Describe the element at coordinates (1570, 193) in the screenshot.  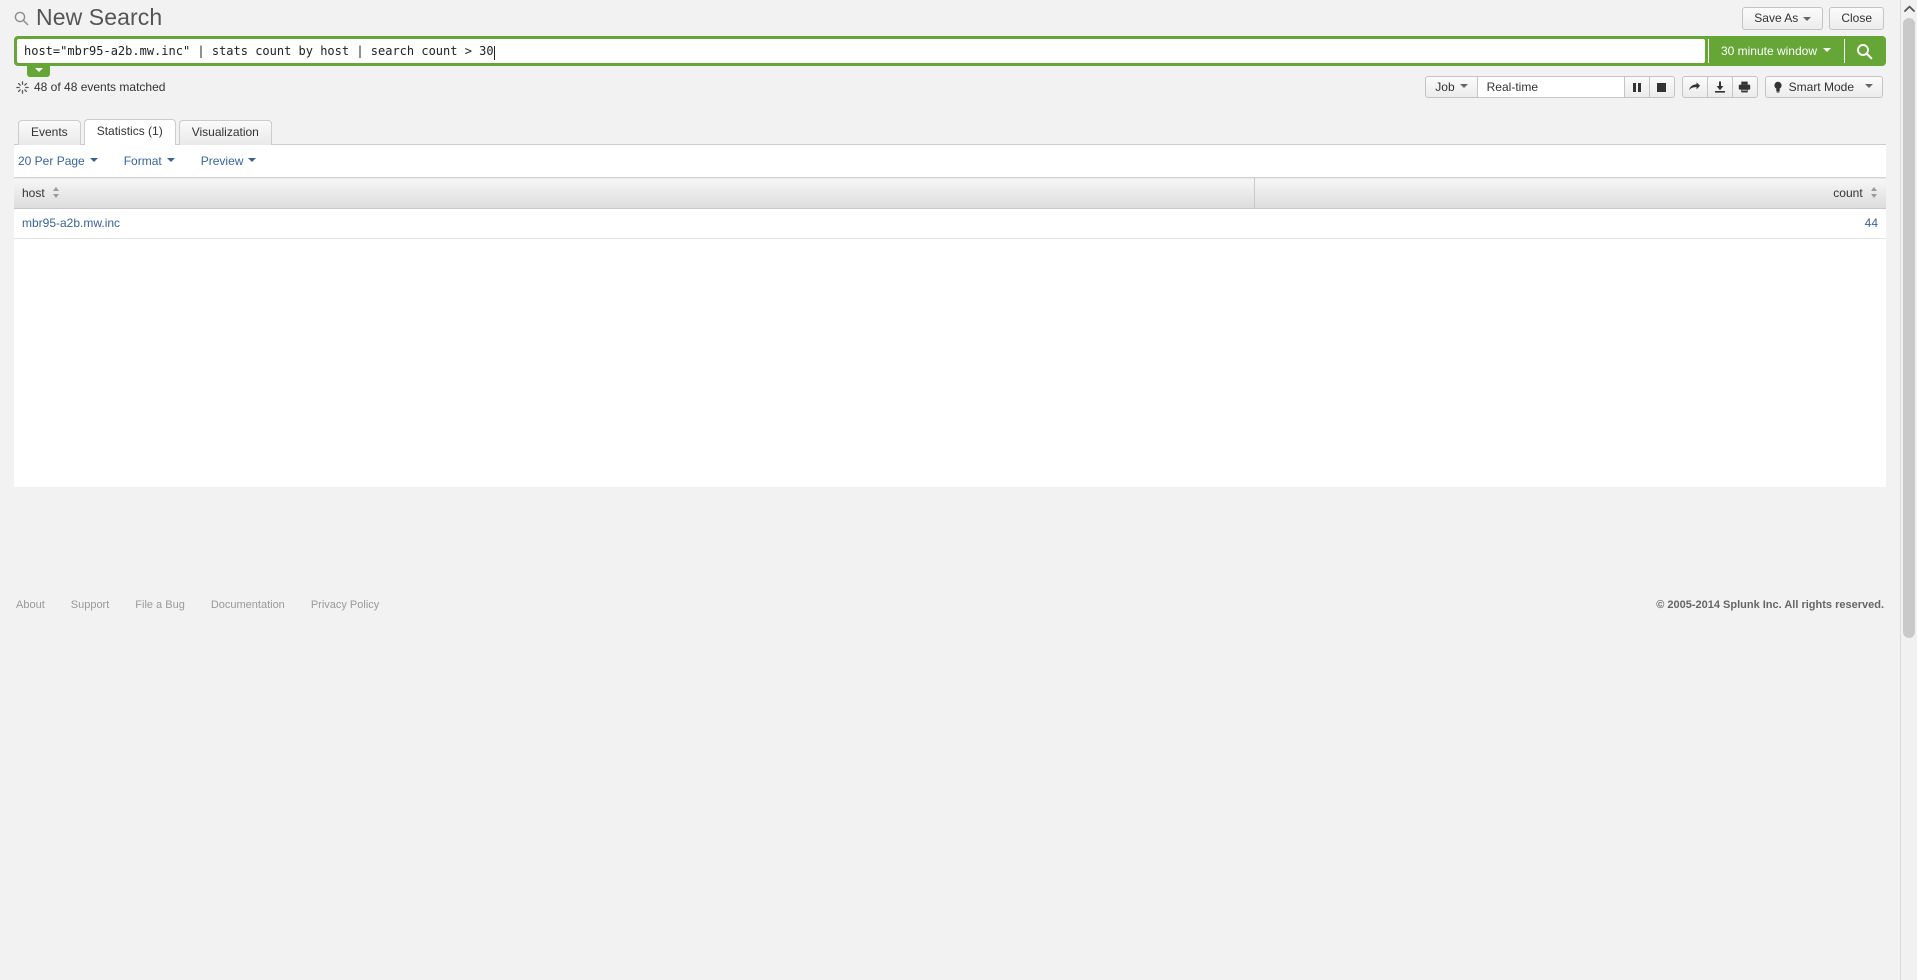
I see `column-header-count: count` at that location.